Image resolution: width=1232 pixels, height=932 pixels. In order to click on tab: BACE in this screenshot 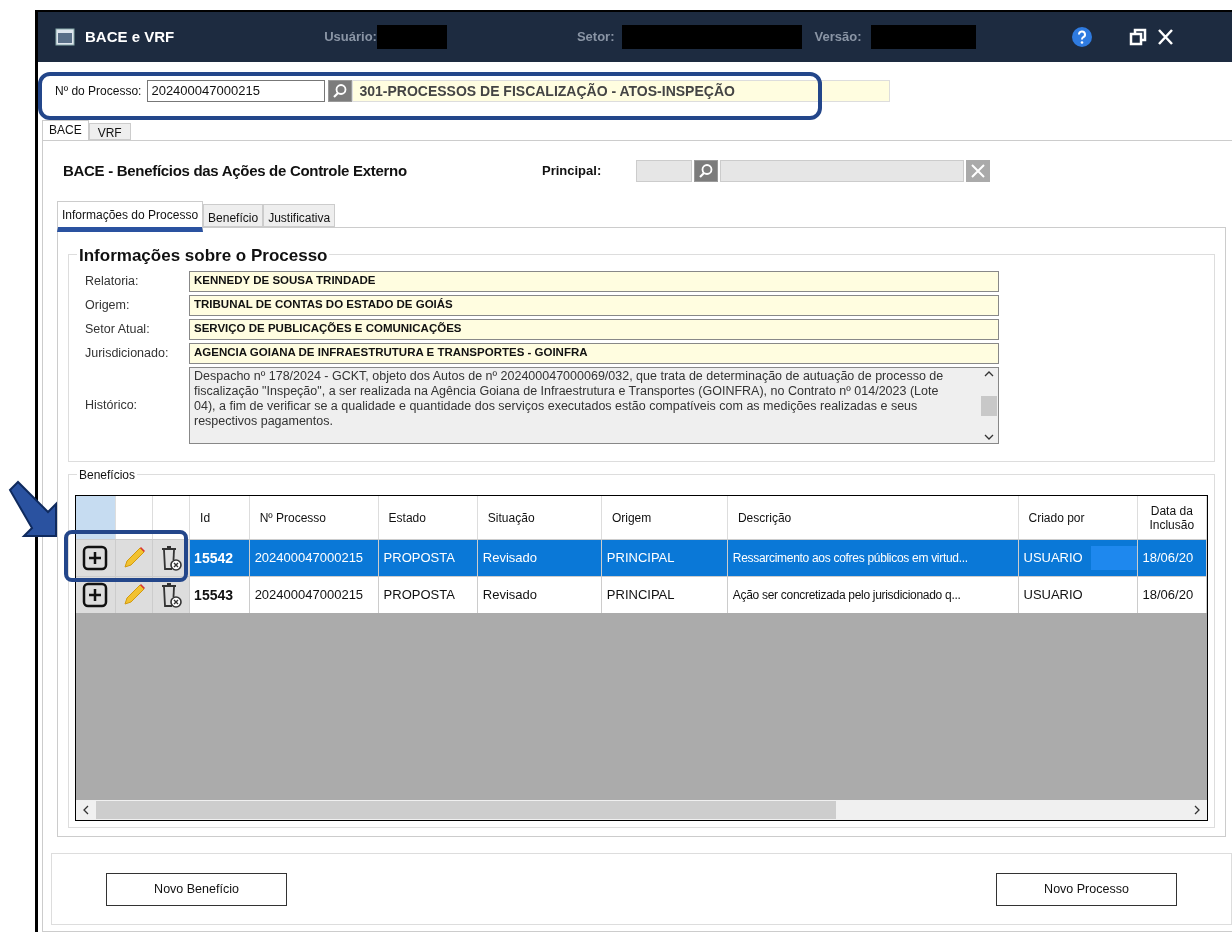, I will do `click(65, 130)`.